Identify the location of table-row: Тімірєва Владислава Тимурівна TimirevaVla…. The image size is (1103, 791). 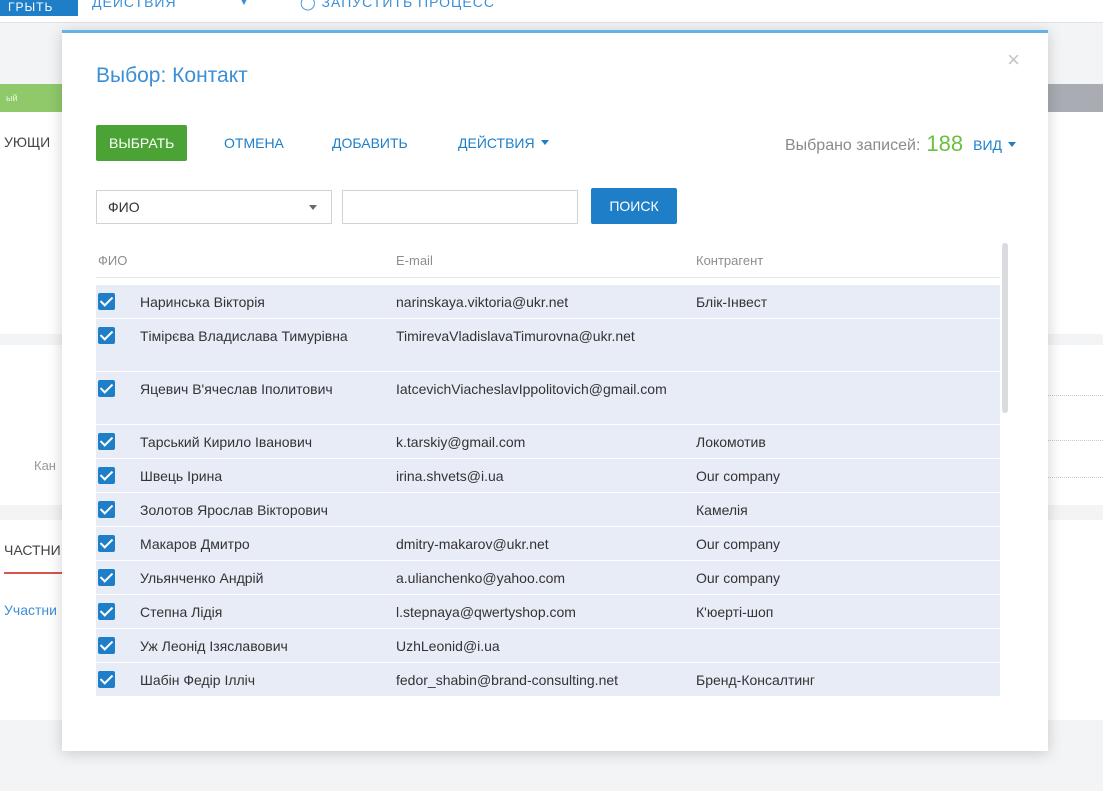
(548, 345).